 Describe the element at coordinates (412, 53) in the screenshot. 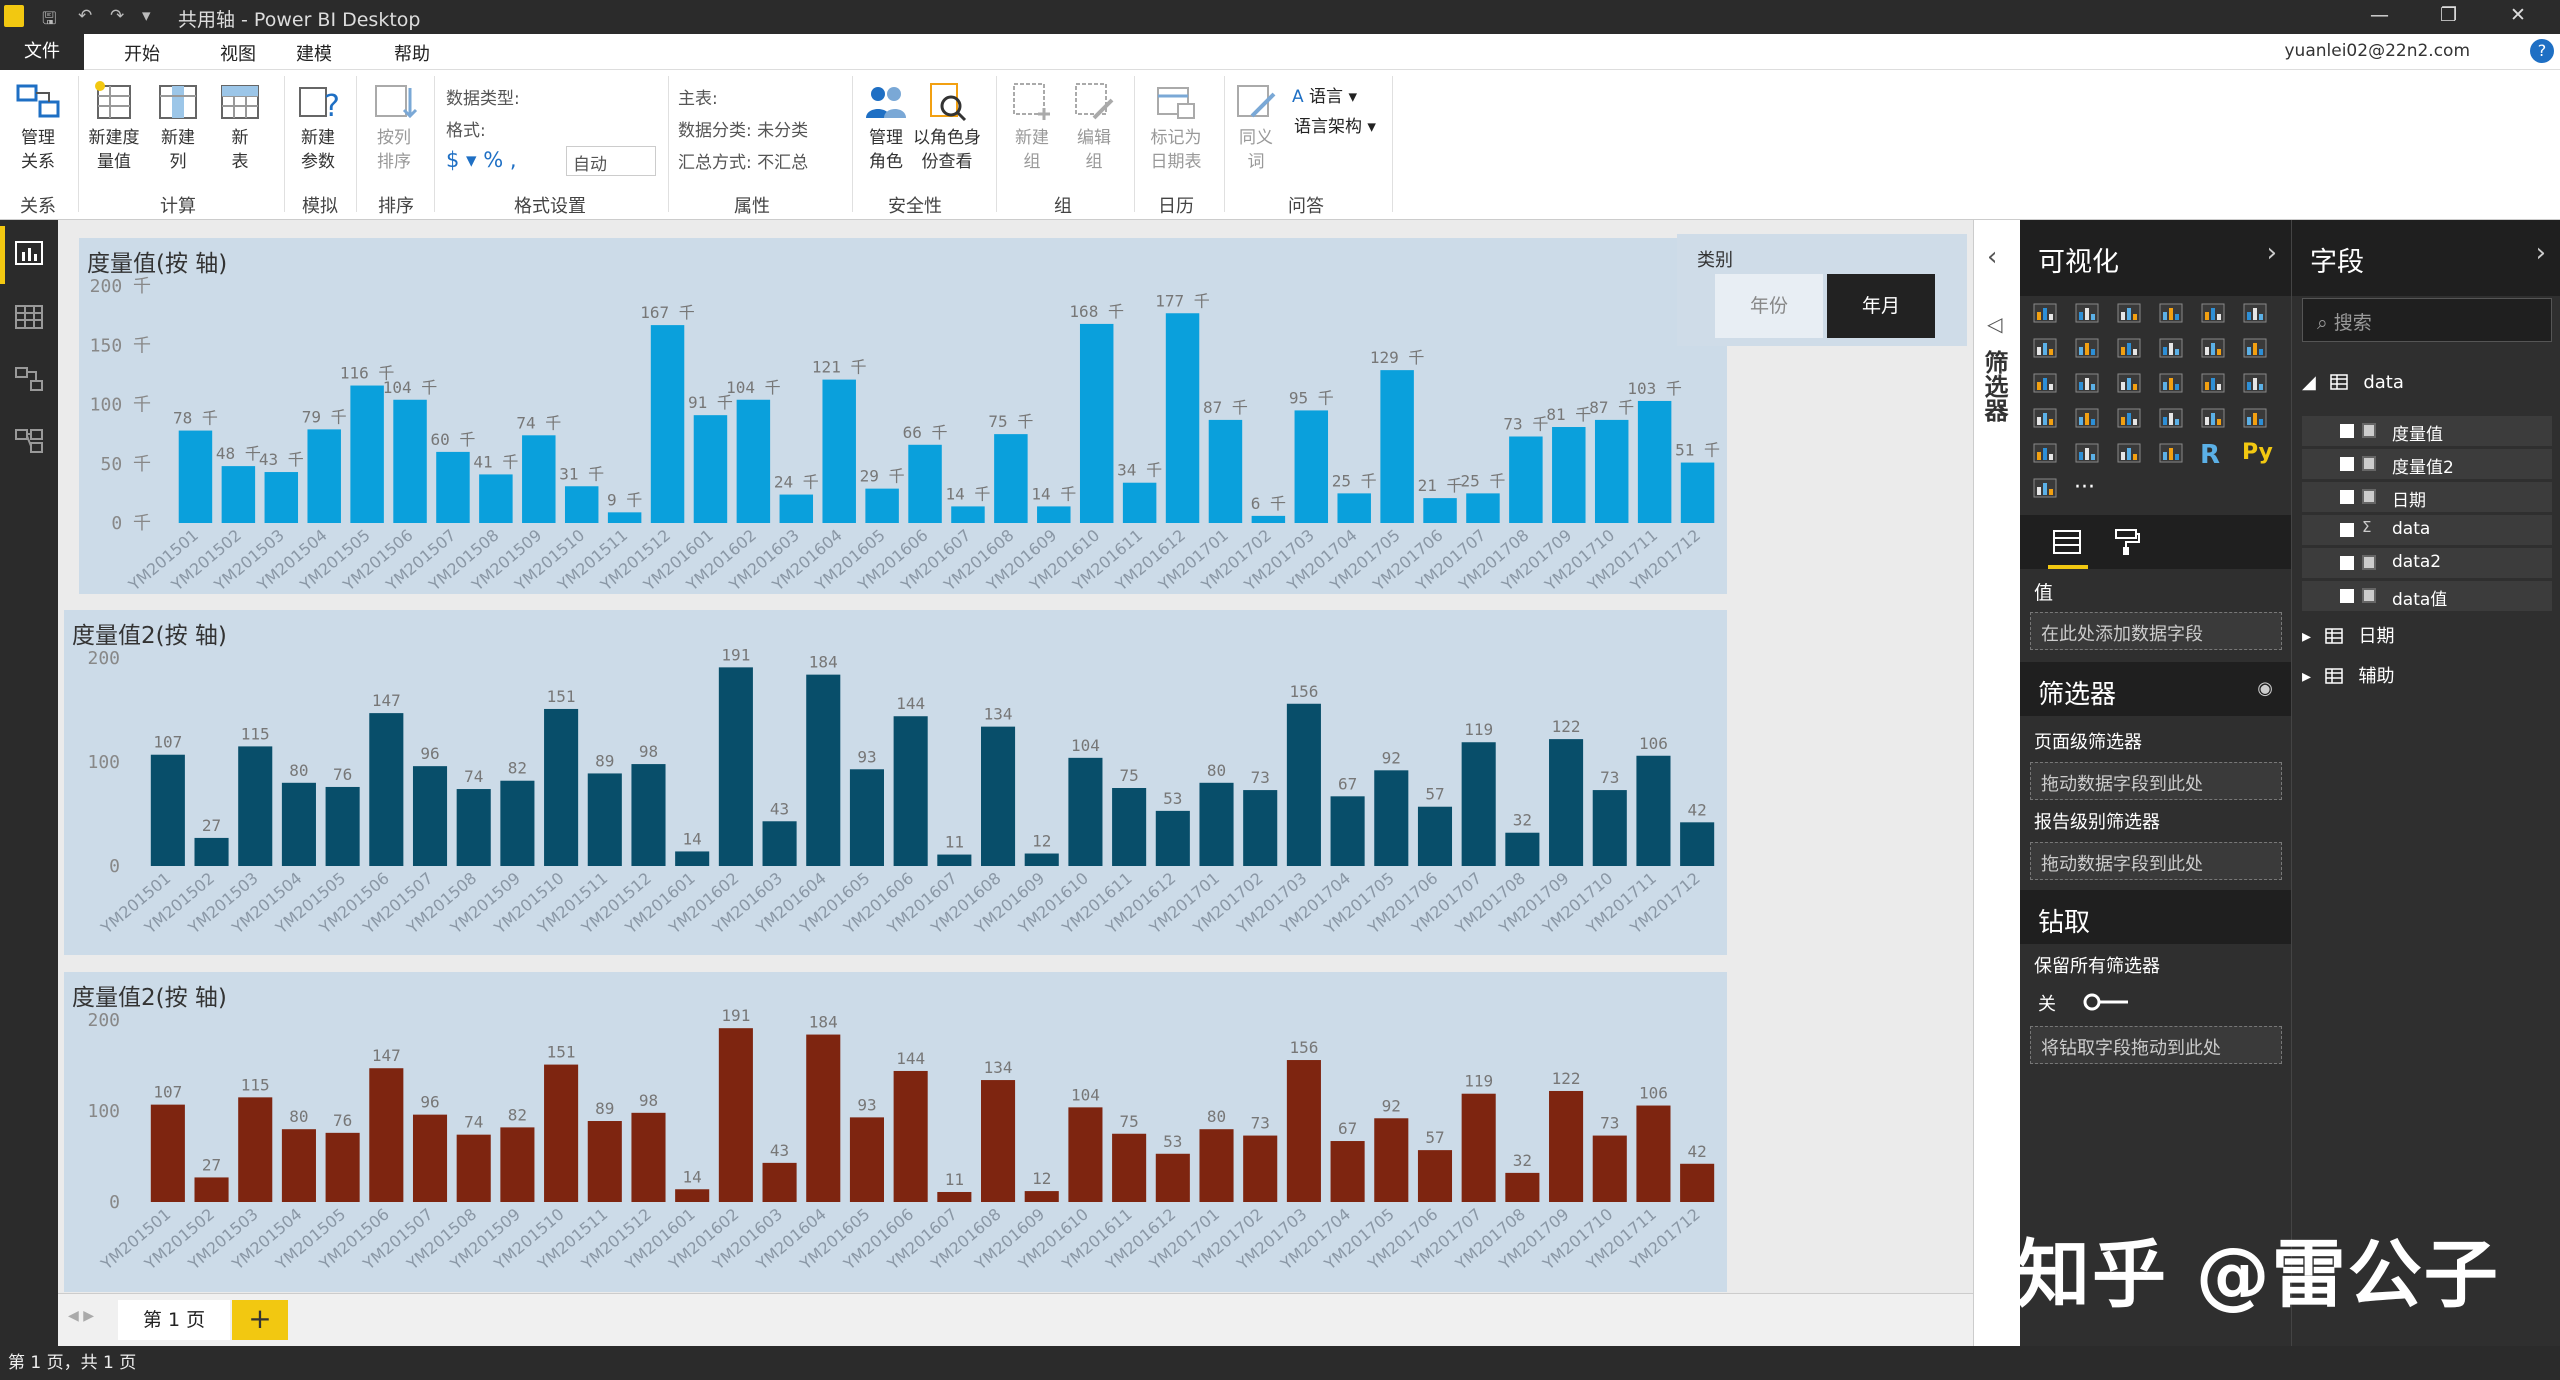

I see `tab-help: 帮助` at that location.